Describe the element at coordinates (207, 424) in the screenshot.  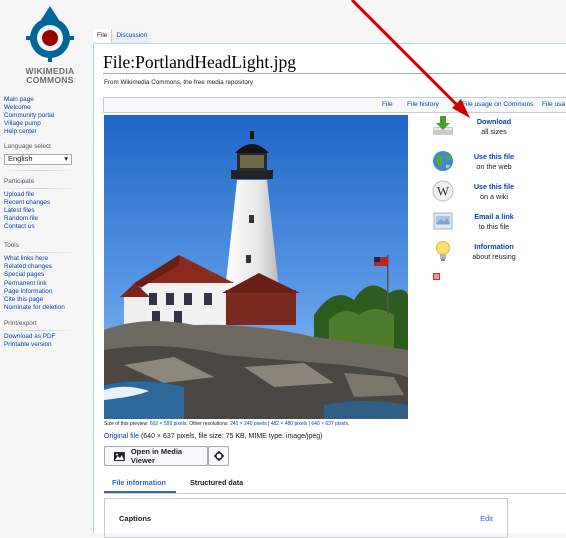
I see `other-resolutions-label: . Other resolutions:` at that location.